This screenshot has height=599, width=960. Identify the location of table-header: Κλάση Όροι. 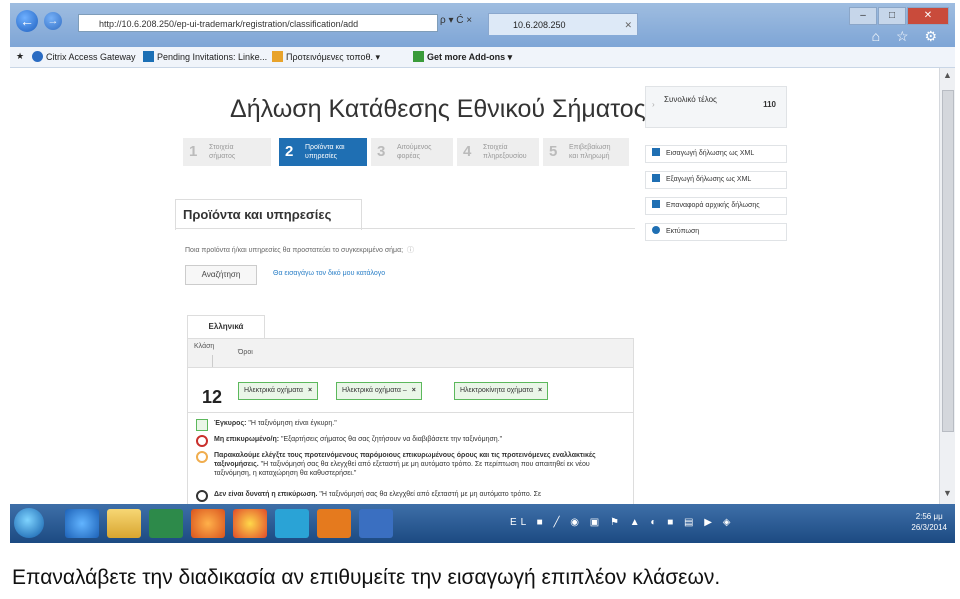
(410, 353).